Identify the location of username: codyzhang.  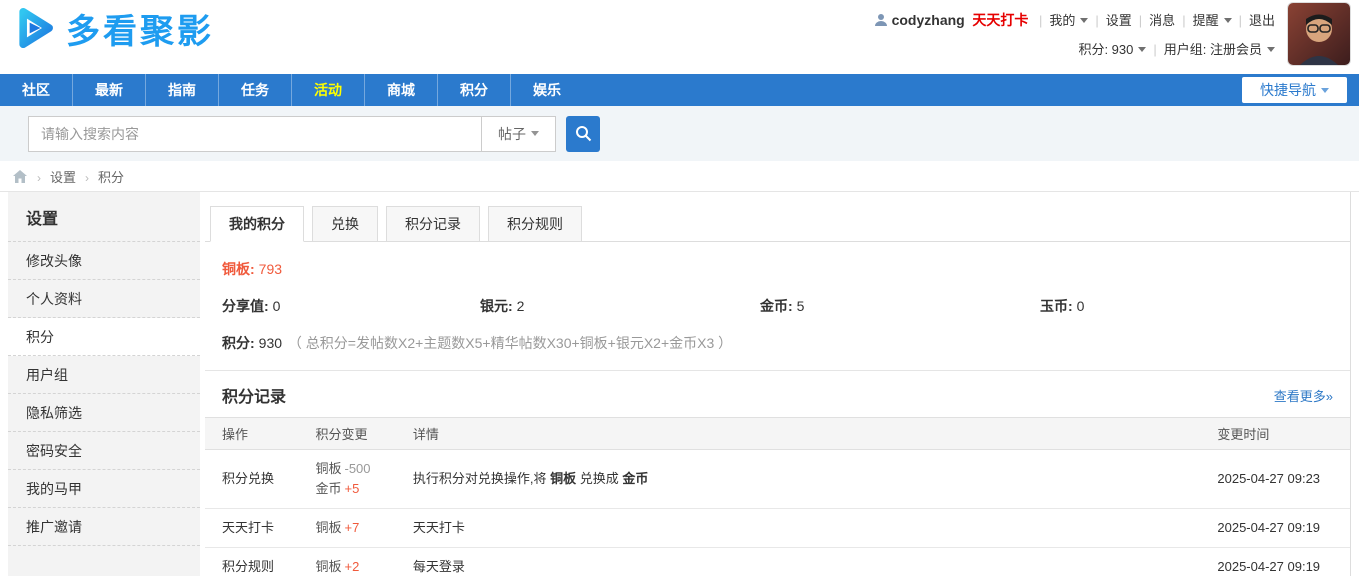
(928, 20).